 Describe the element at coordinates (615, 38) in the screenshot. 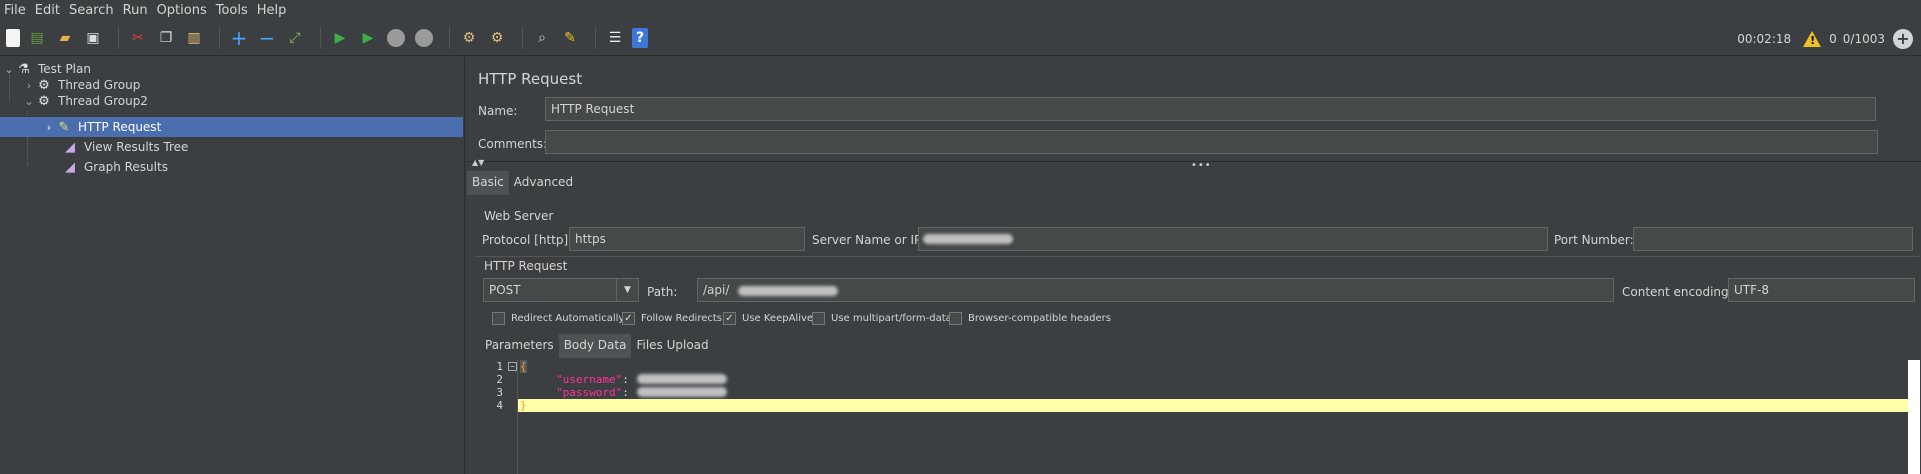

I see `function-helper-icon: ☰` at that location.